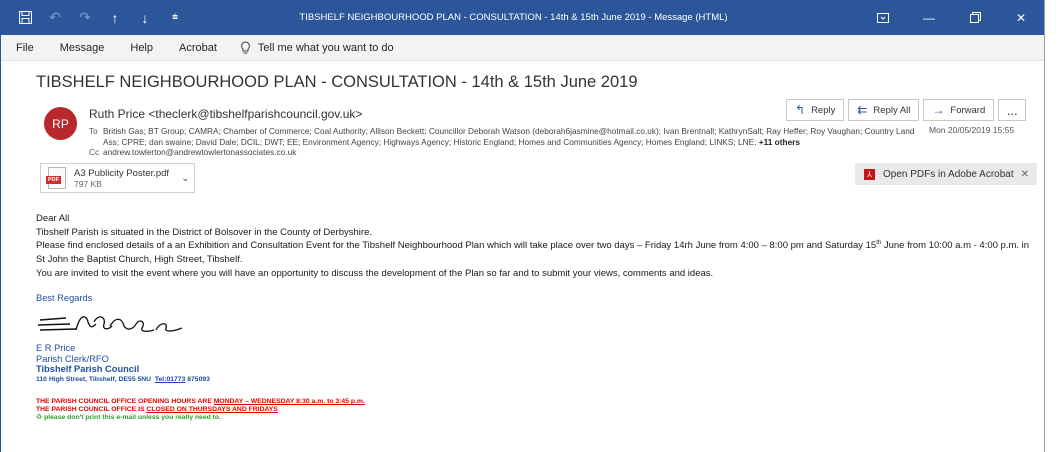 This screenshot has width=1059, height=452. What do you see at coordinates (25, 18) in the screenshot?
I see `save-icon` at bounding box center [25, 18].